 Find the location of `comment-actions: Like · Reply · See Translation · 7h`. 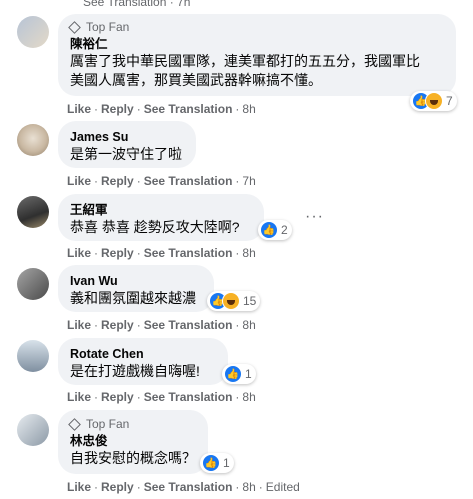

comment-actions: Like · Reply · See Translation · 7h is located at coordinates (161, 181).